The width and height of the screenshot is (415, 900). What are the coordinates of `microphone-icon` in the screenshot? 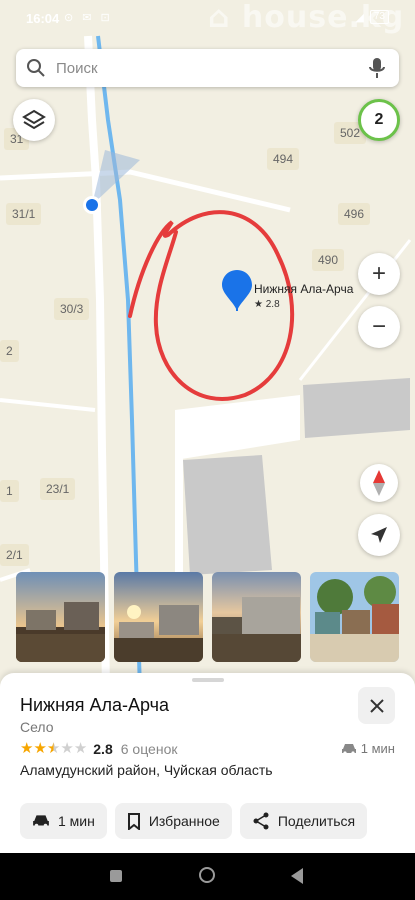 It's located at (377, 68).